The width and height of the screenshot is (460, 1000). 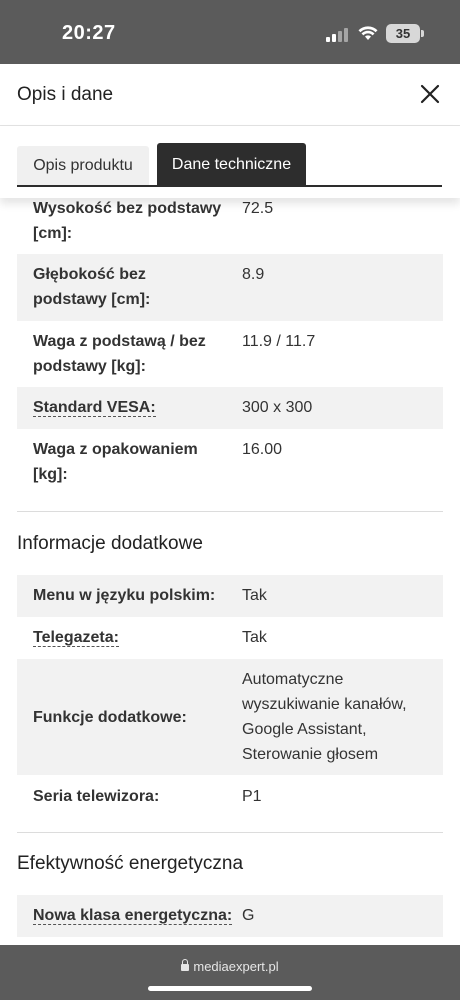 I want to click on url-wrap: mediaexpert.pl, so click(x=230, y=966).